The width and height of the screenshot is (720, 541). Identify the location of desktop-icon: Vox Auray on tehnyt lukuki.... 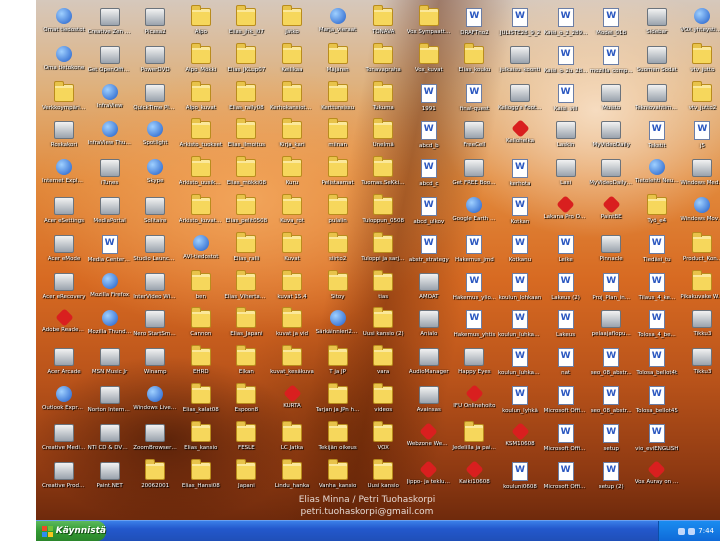
(657, 479).